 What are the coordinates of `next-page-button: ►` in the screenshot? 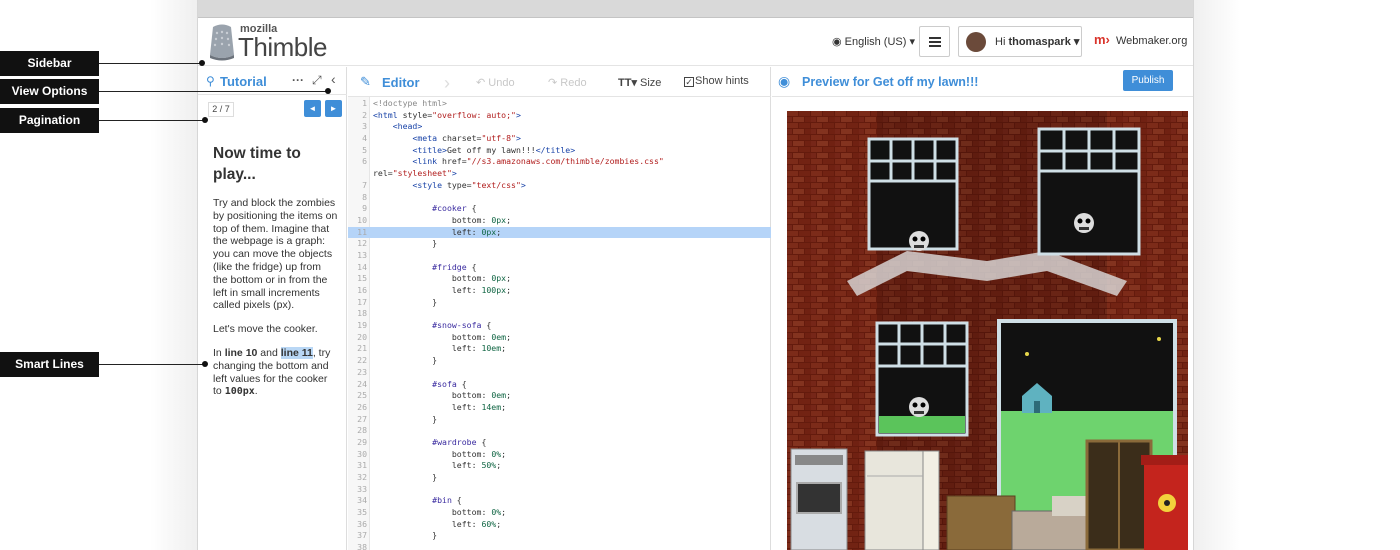 It's located at (333, 108).